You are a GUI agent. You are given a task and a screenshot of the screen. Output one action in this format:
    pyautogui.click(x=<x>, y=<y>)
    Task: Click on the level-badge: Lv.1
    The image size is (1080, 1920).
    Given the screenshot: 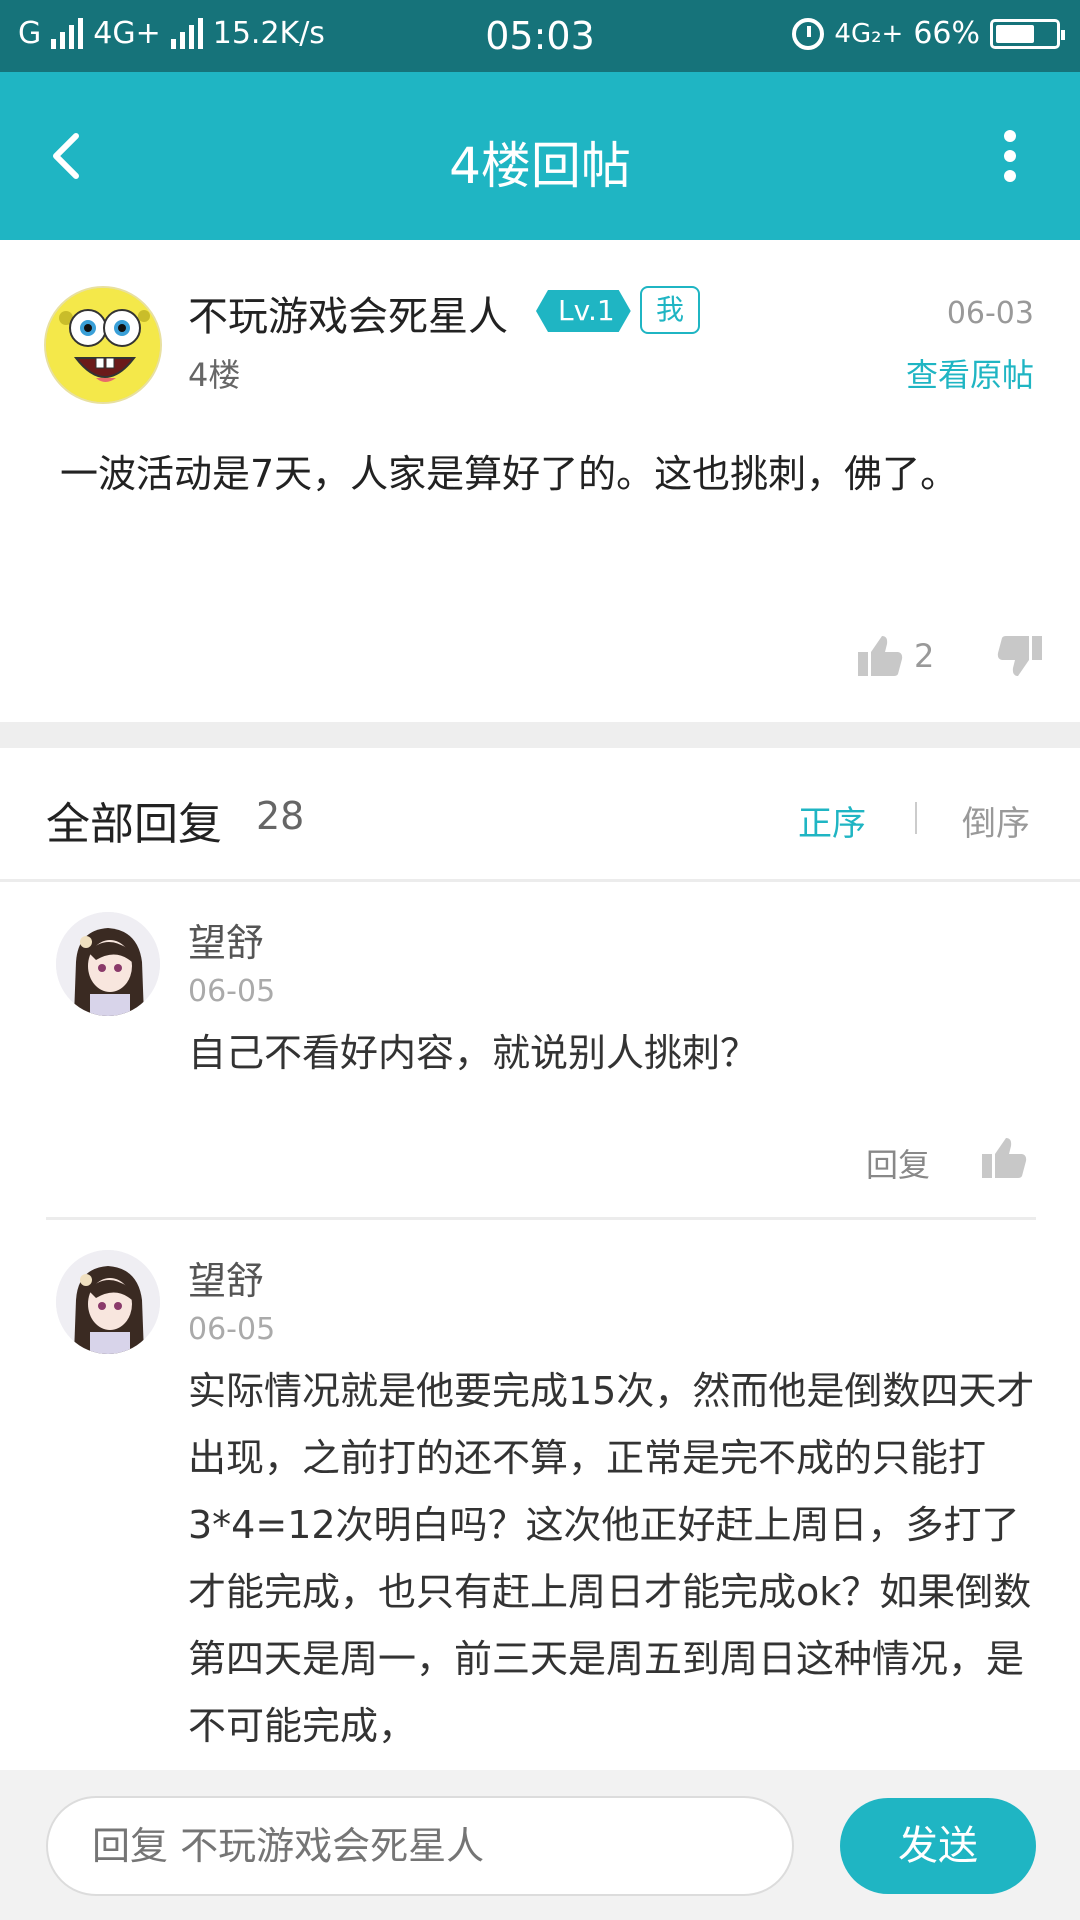 What is the action you would take?
    pyautogui.click(x=583, y=311)
    